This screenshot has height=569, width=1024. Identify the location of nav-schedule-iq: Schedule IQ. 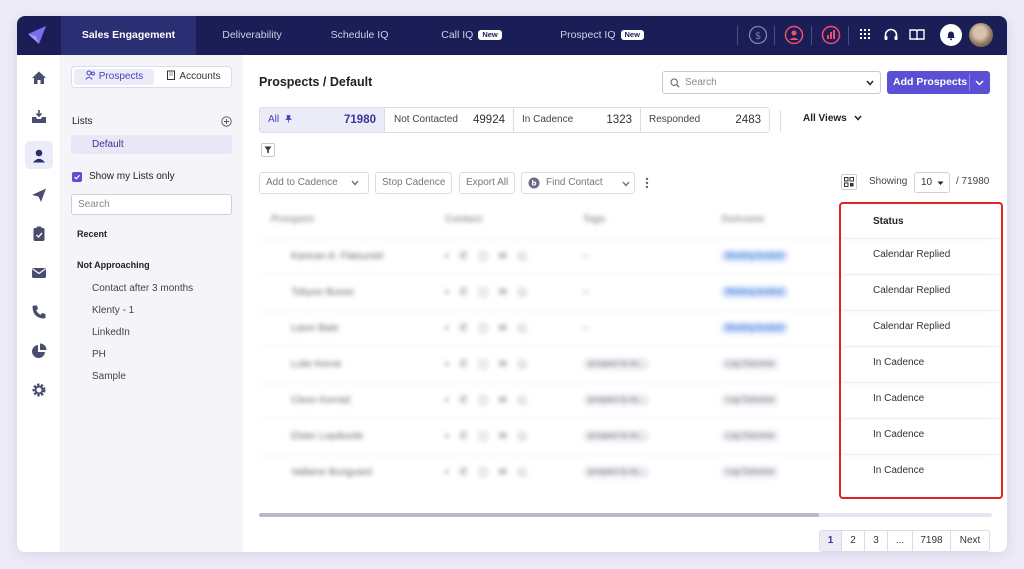
(359, 35).